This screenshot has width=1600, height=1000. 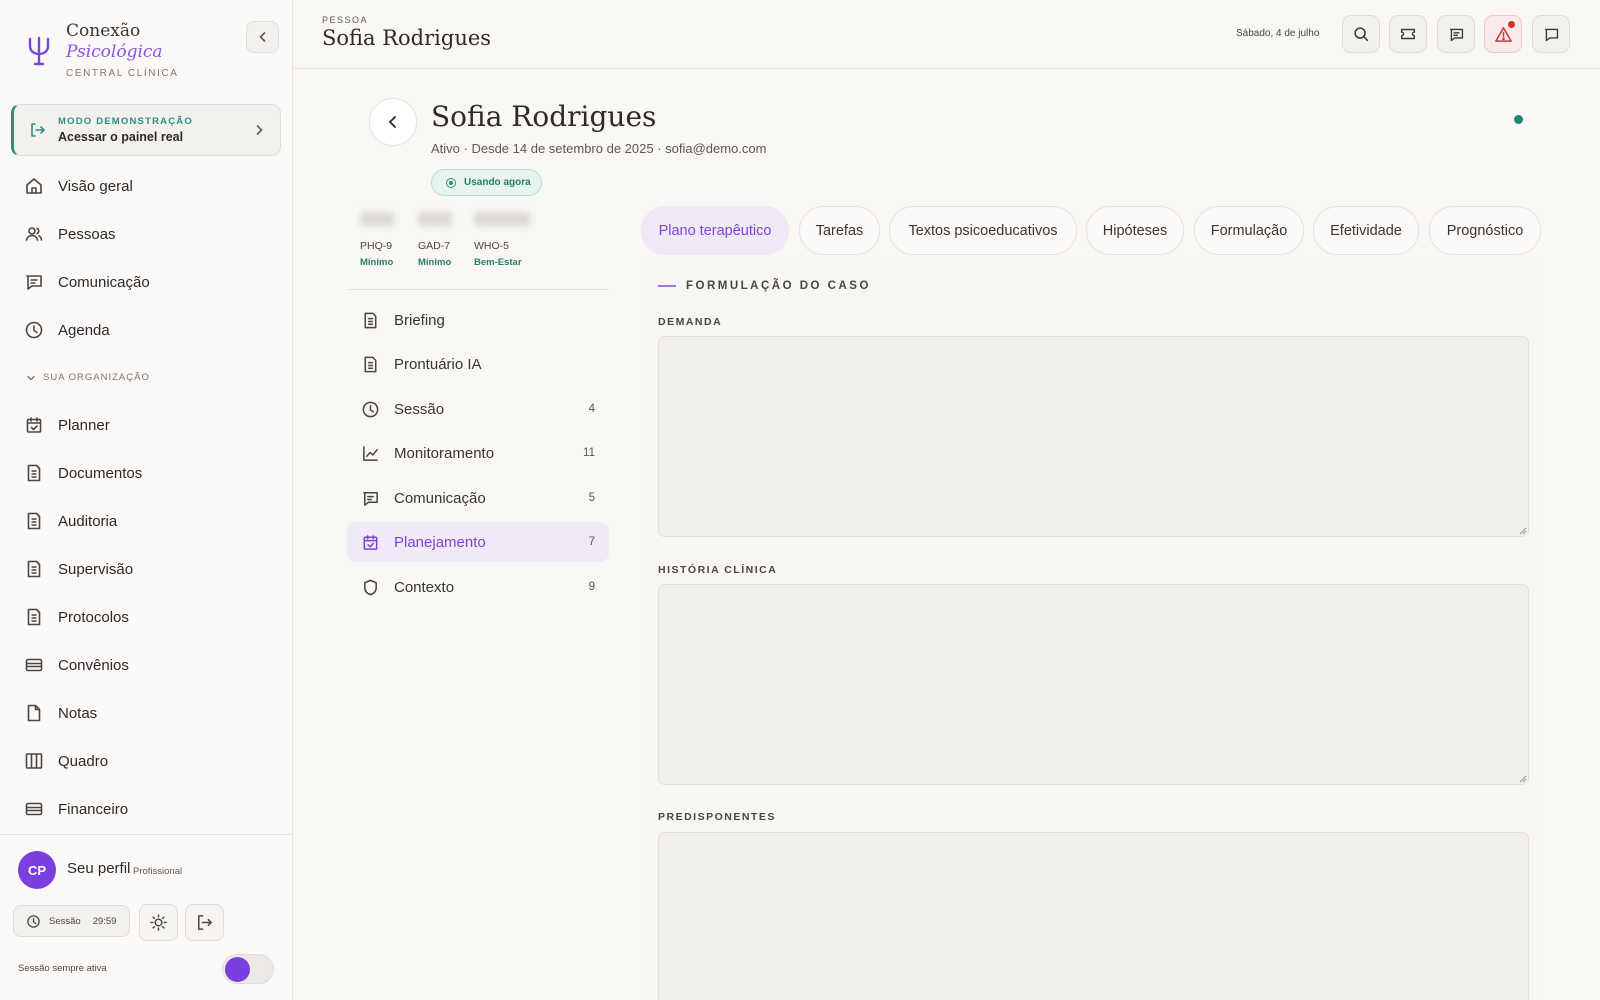 I want to click on subnav-prontuario-ia: Prontuário IA, so click(x=478, y=364).